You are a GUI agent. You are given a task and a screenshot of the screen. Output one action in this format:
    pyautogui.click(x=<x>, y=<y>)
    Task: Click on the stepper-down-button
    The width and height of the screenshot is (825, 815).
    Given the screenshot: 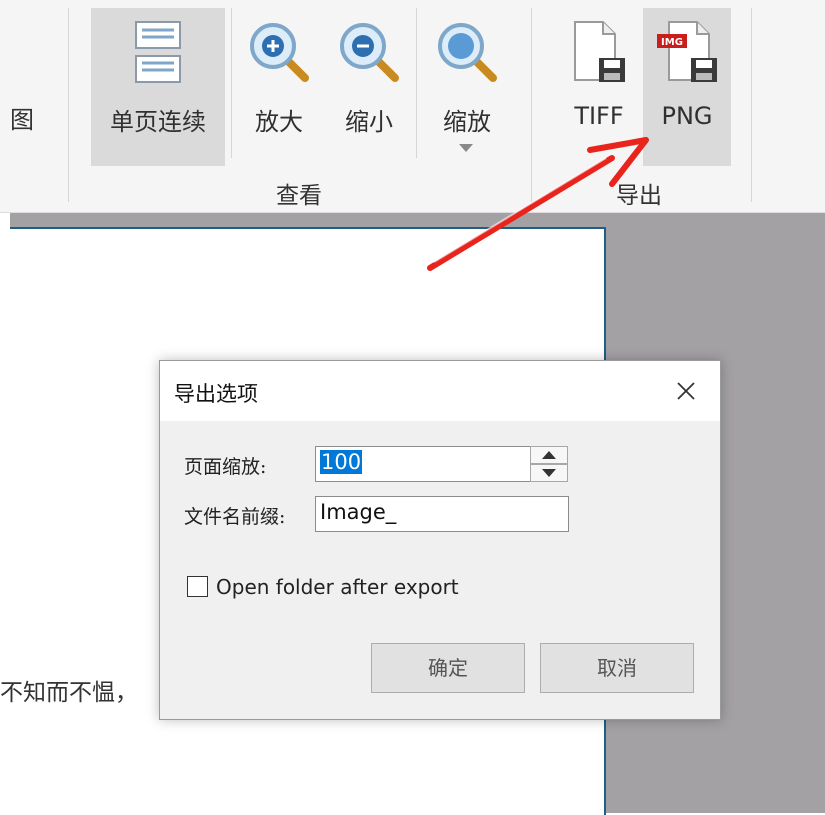 What is the action you would take?
    pyautogui.click(x=549, y=473)
    